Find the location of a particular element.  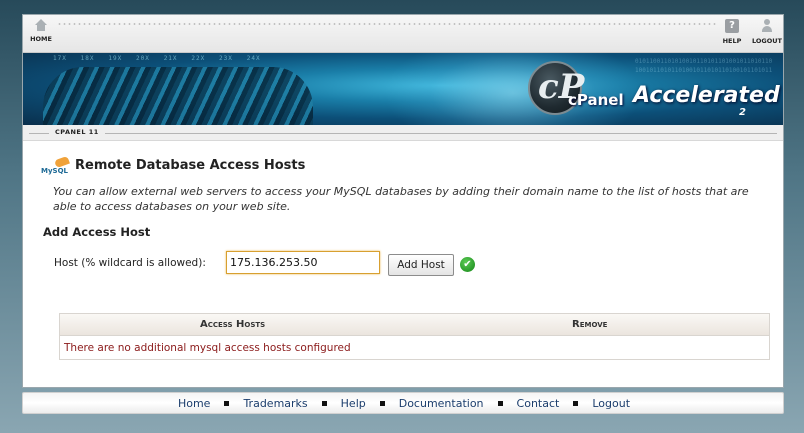

banner-glow is located at coordinates (513, 89).